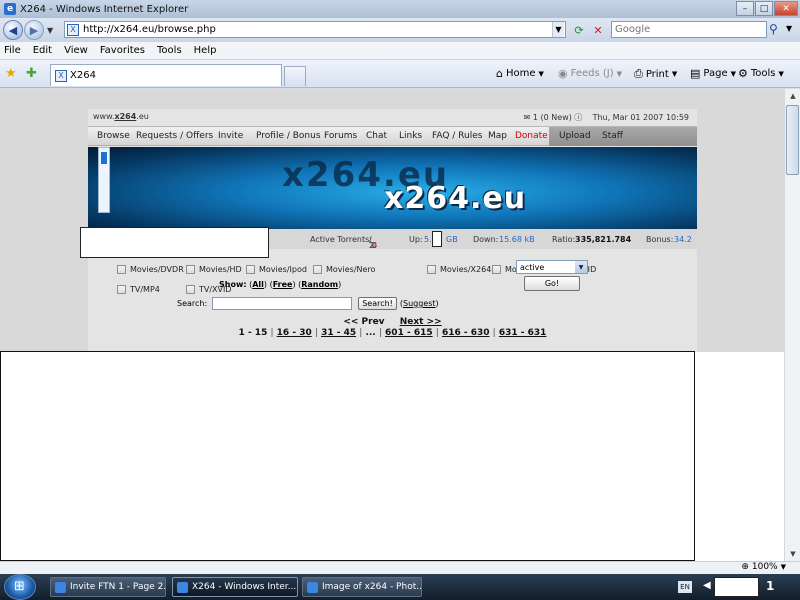 Image resolution: width=800 pixels, height=600 pixels. What do you see at coordinates (409, 333) in the screenshot?
I see `page-link: 601 - 615` at bounding box center [409, 333].